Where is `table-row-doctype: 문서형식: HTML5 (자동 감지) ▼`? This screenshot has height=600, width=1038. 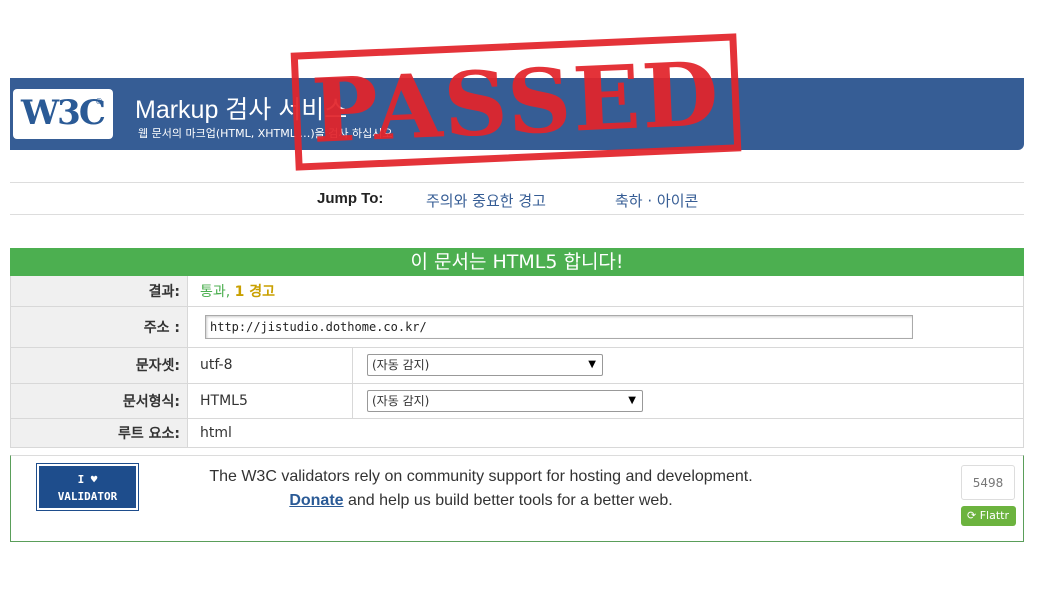 table-row-doctype: 문서형식: HTML5 (자동 감지) ▼ is located at coordinates (517, 401).